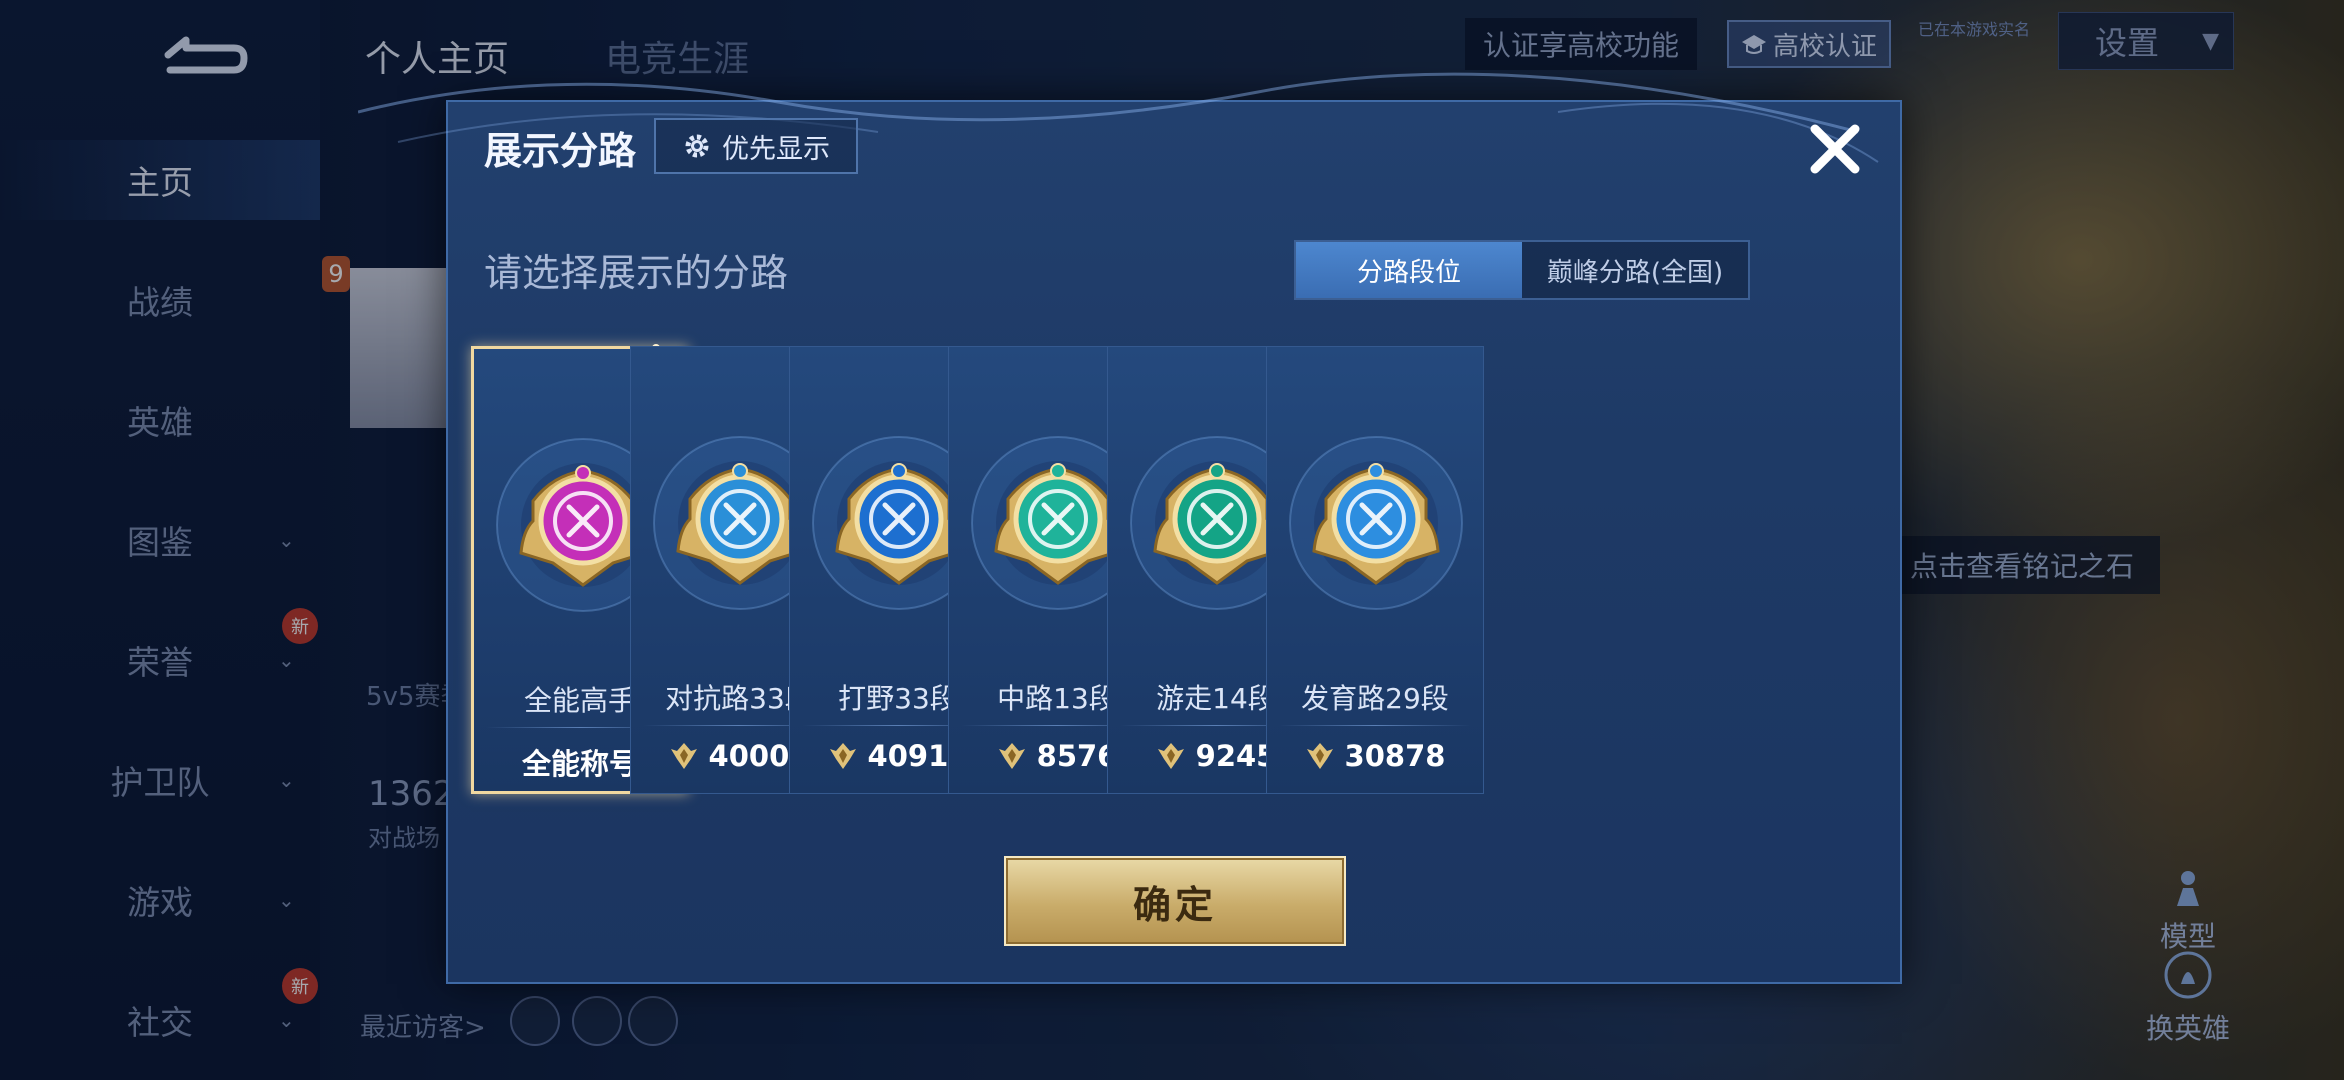 This screenshot has width=2344, height=1080. What do you see at coordinates (579, 764) in the screenshot?
I see `lane-card-value-text: 全能称号` at bounding box center [579, 764].